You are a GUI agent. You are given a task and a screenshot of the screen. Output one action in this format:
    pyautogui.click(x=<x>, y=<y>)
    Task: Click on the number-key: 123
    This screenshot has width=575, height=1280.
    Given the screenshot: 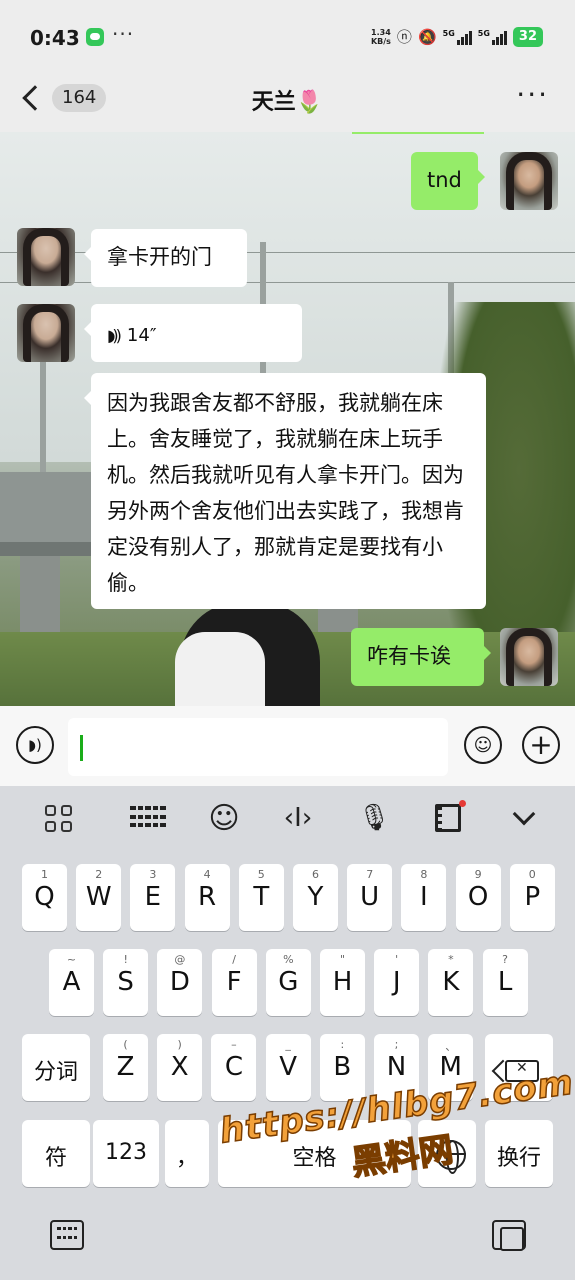 What is the action you would take?
    pyautogui.click(x=126, y=1153)
    